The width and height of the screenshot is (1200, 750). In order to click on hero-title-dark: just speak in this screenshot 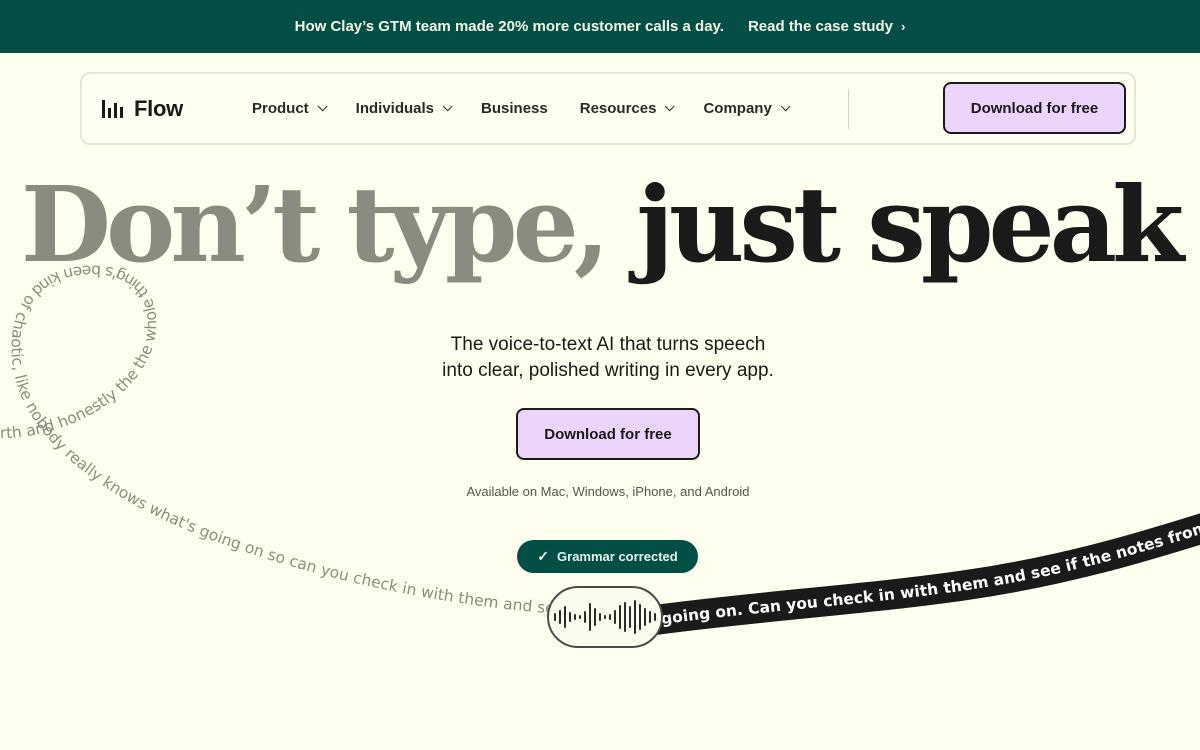, I will do `click(910, 224)`.